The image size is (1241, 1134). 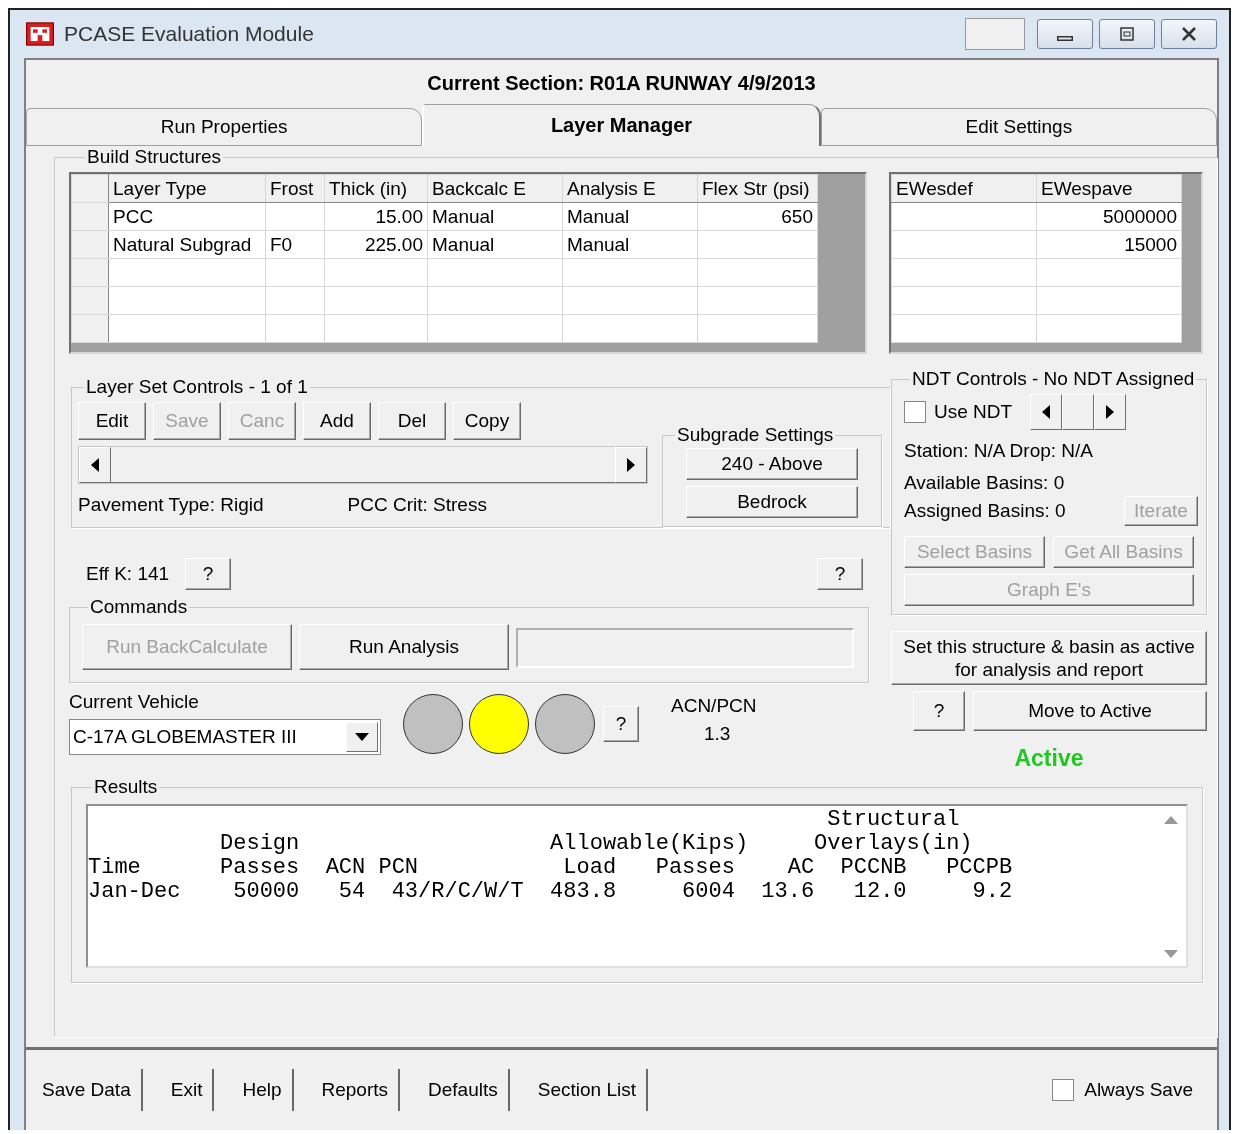 I want to click on section-title: Current Section: R01A RUNWAY 4/9/2013, so click(x=621, y=83).